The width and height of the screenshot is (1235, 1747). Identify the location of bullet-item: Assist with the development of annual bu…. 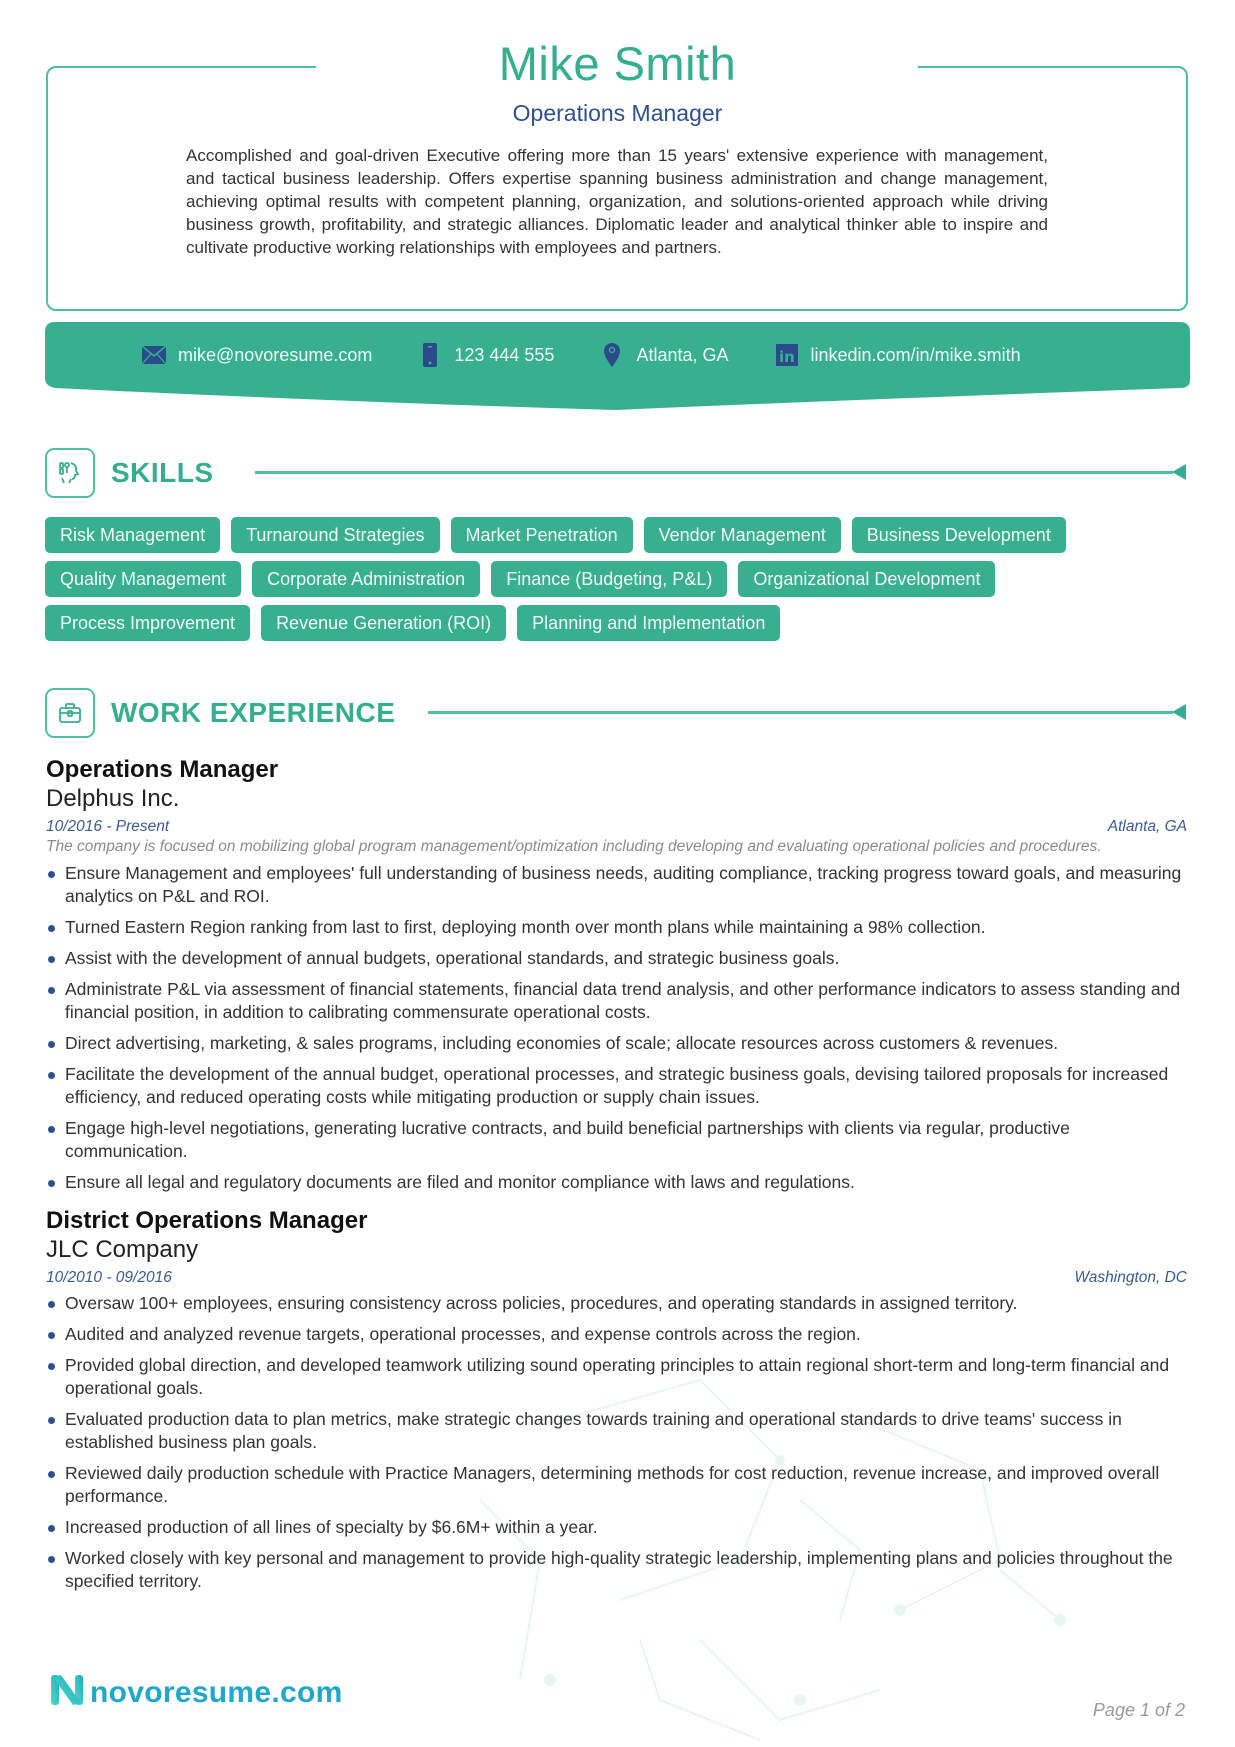
(618, 958).